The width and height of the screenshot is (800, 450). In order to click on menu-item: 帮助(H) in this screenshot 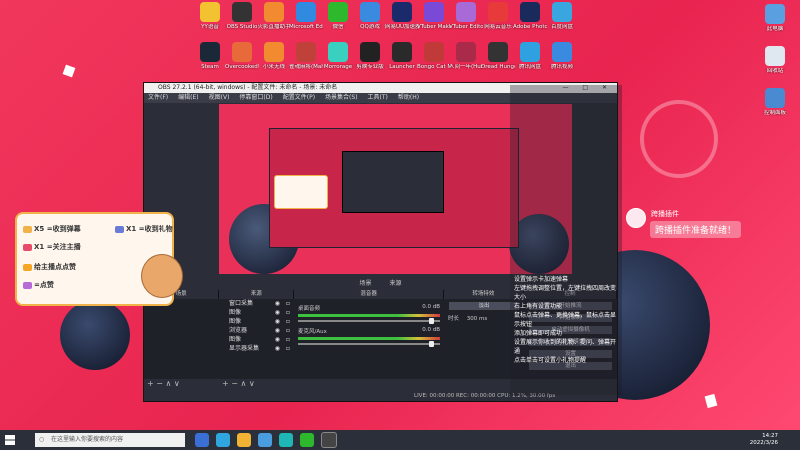, I will do `click(408, 98)`.